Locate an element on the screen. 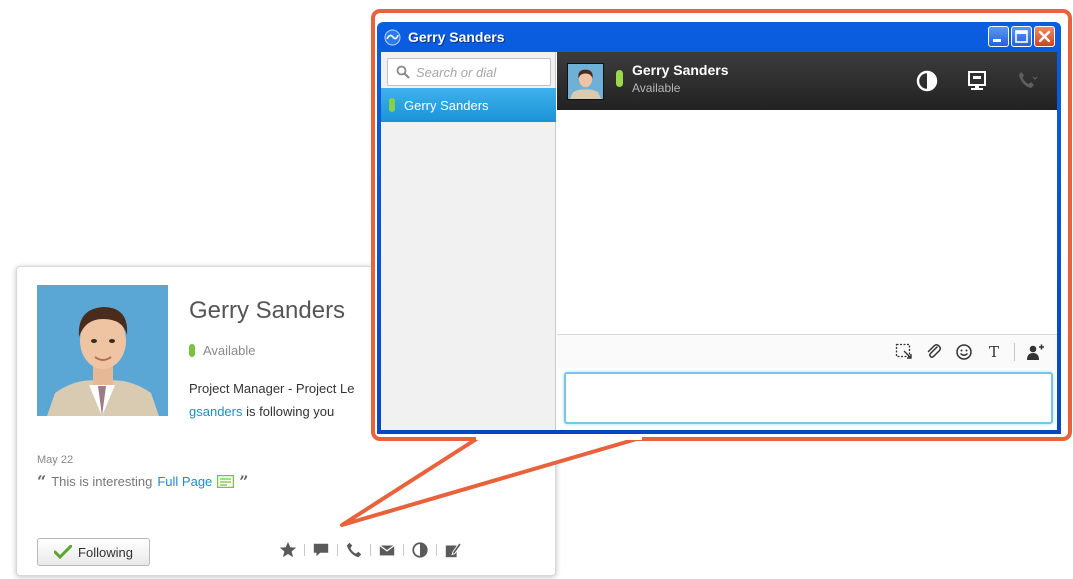 Image resolution: width=1073 pixels, height=579 pixels. screen-share-button is located at coordinates (977, 81).